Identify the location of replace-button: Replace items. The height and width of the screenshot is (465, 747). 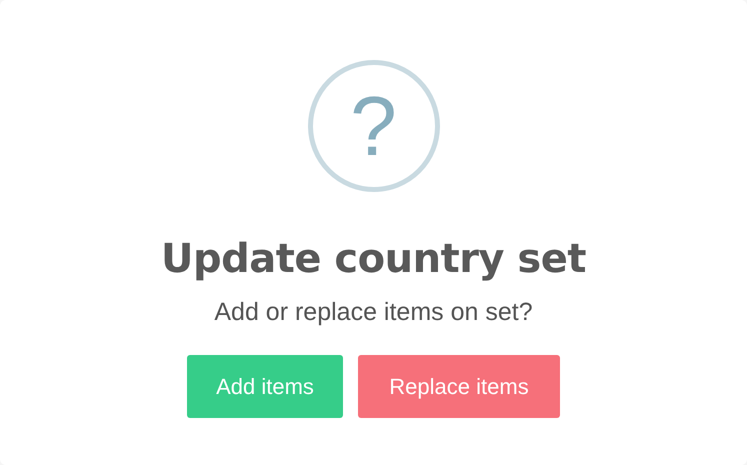
(459, 386).